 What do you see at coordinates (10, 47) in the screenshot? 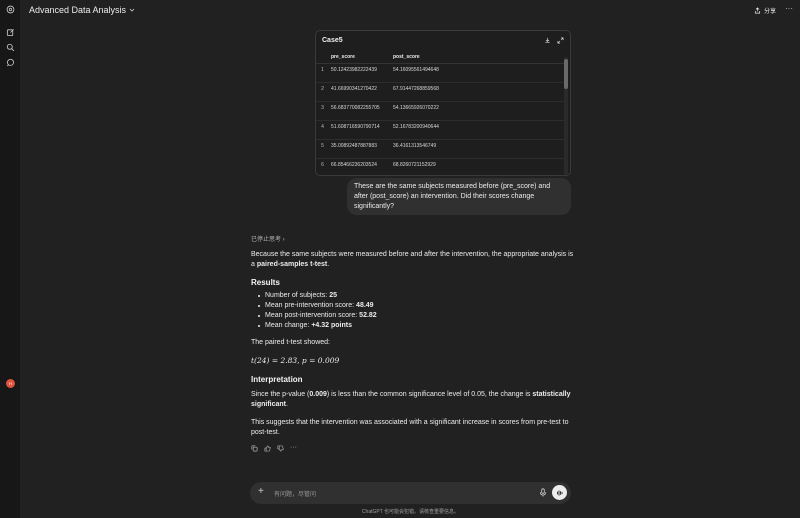
I see `search-icon` at bounding box center [10, 47].